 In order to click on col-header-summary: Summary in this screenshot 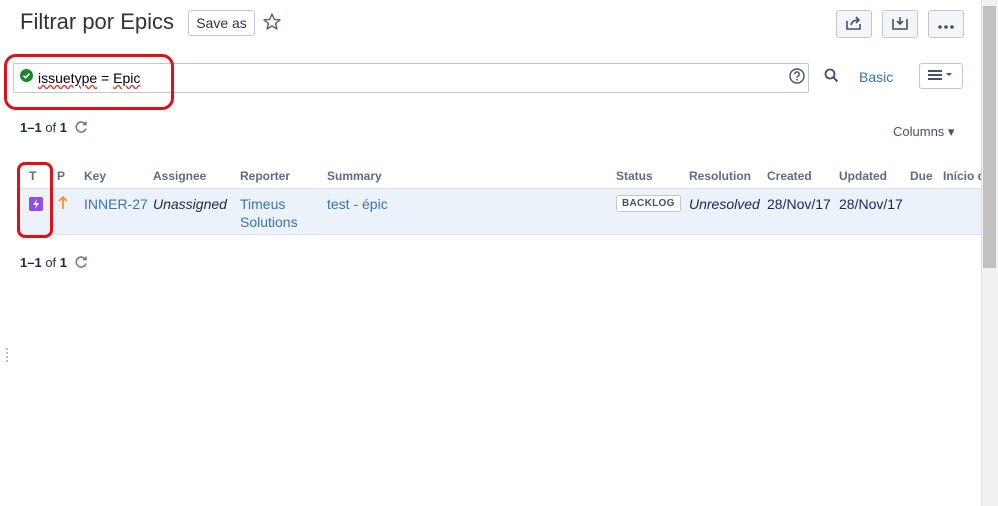, I will do `click(354, 176)`.